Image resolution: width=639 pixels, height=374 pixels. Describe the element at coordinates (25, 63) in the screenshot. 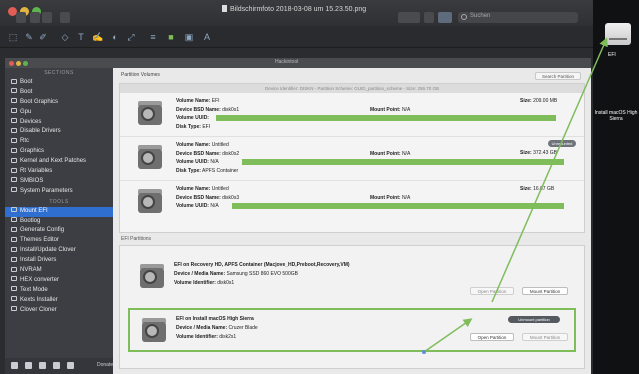

I see `app-maximize-button` at that location.